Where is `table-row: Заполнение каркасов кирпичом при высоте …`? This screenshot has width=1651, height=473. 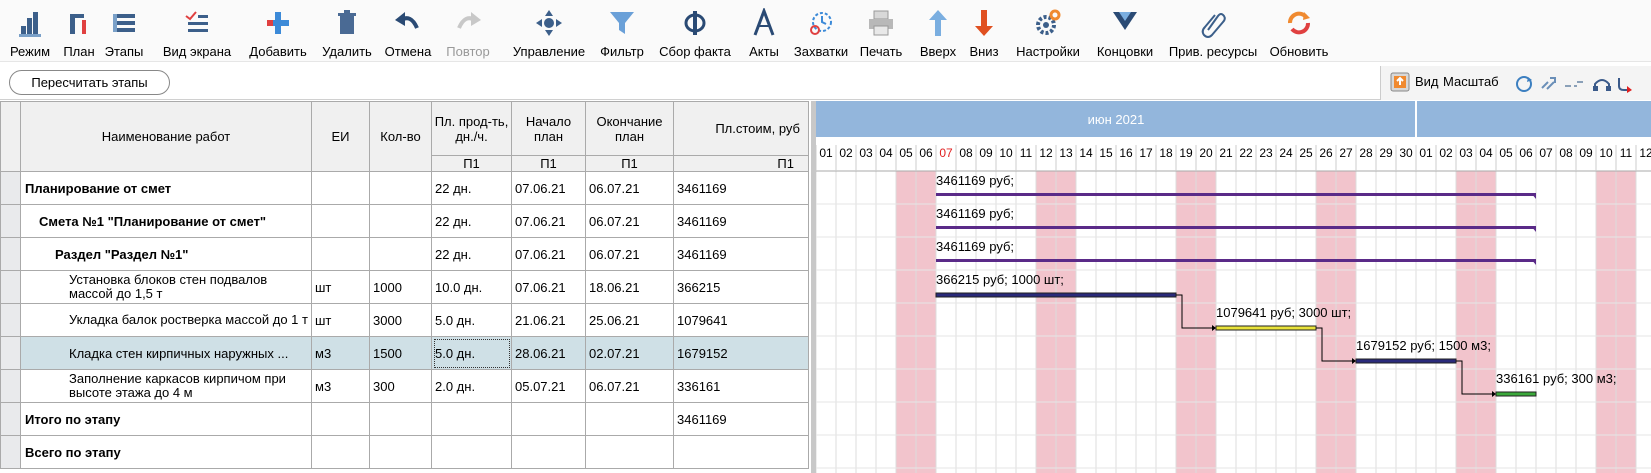
table-row: Заполнение каркасов кирпичом при высоте … is located at coordinates (404, 386).